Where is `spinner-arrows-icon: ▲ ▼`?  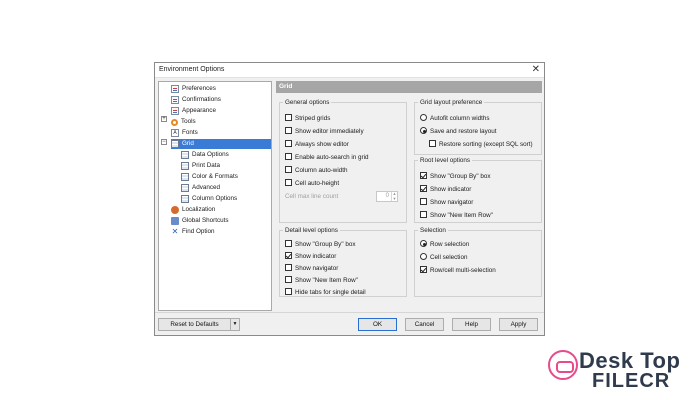 spinner-arrows-icon: ▲ ▼ is located at coordinates (394, 196).